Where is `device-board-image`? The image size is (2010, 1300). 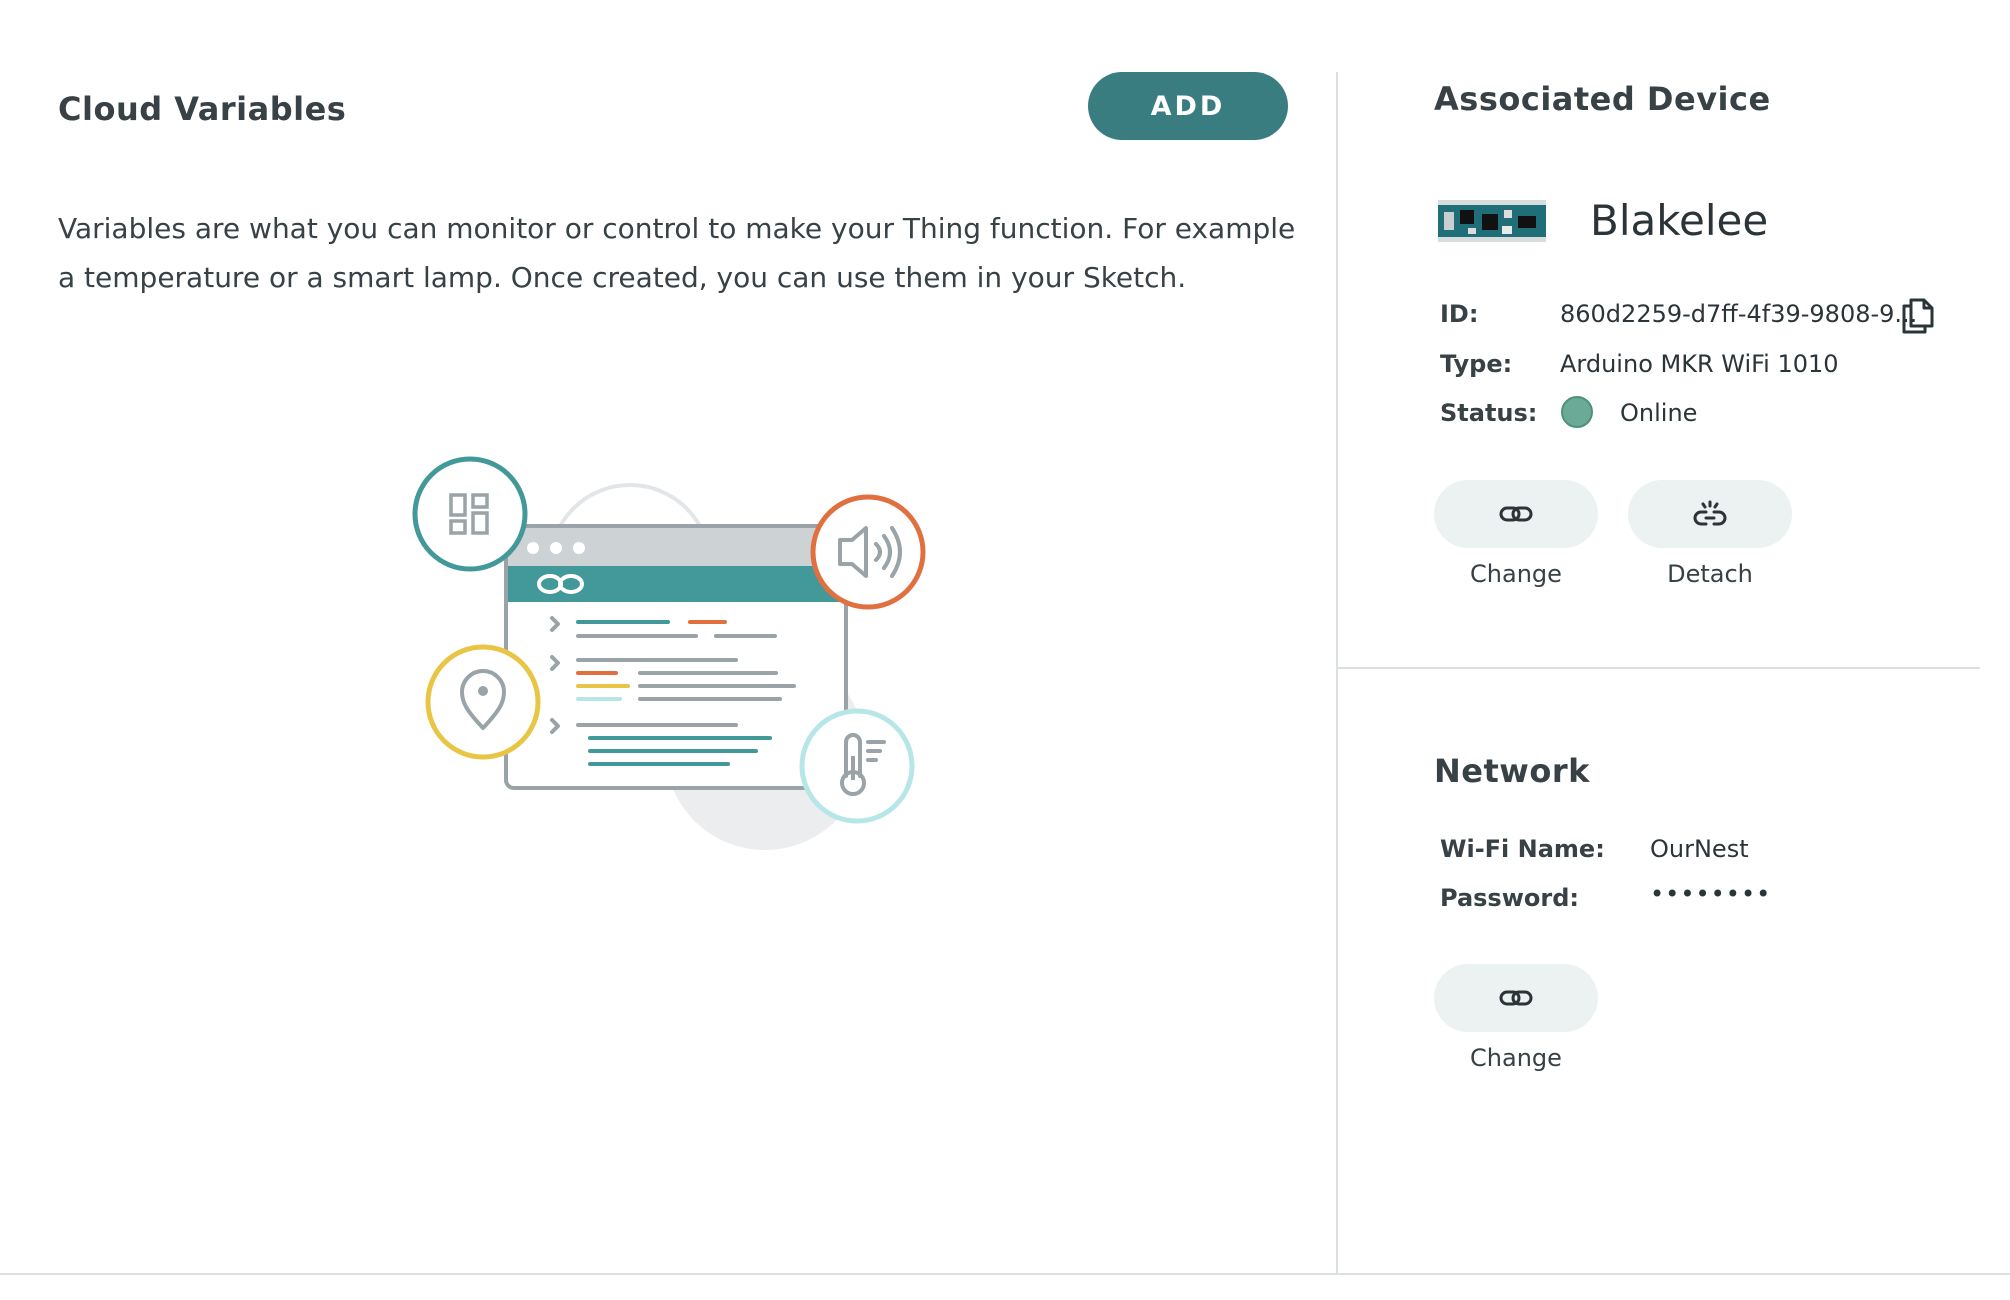 device-board-image is located at coordinates (1492, 221).